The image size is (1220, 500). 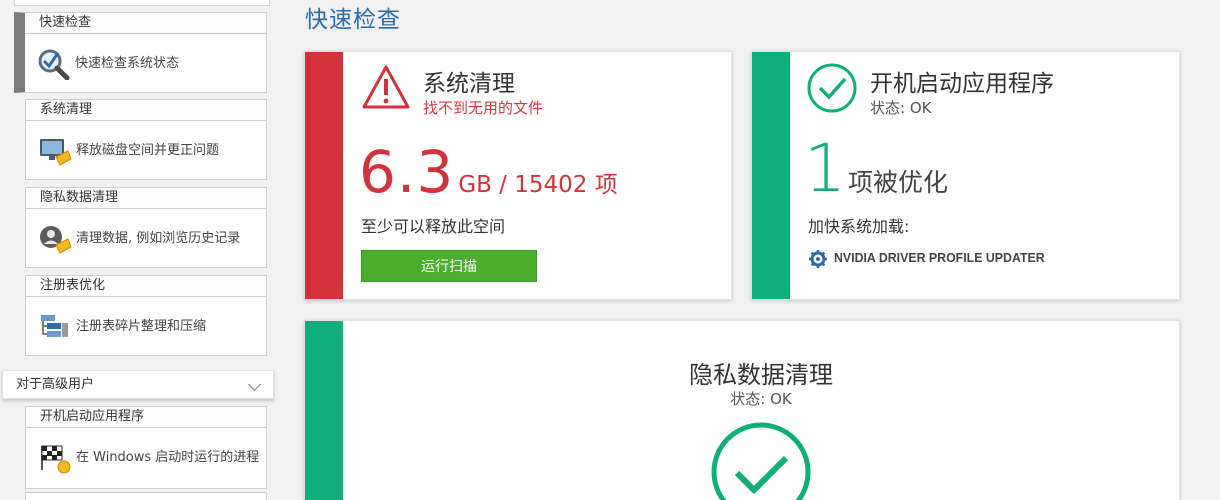 I want to click on card-title: 开机启动应用程序, so click(x=962, y=84).